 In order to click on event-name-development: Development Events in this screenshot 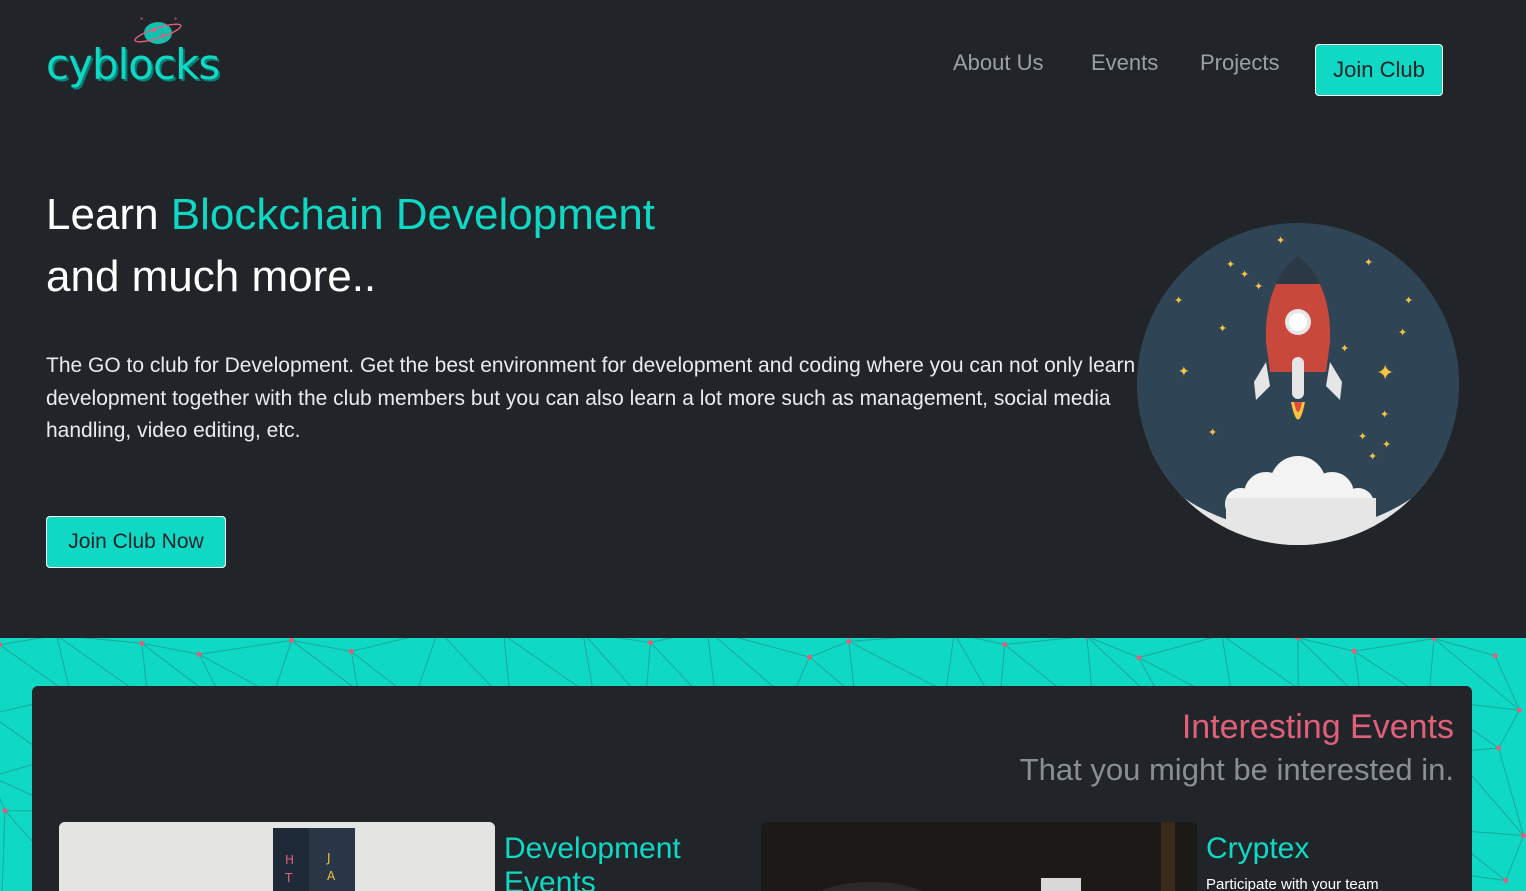, I will do `click(619, 861)`.